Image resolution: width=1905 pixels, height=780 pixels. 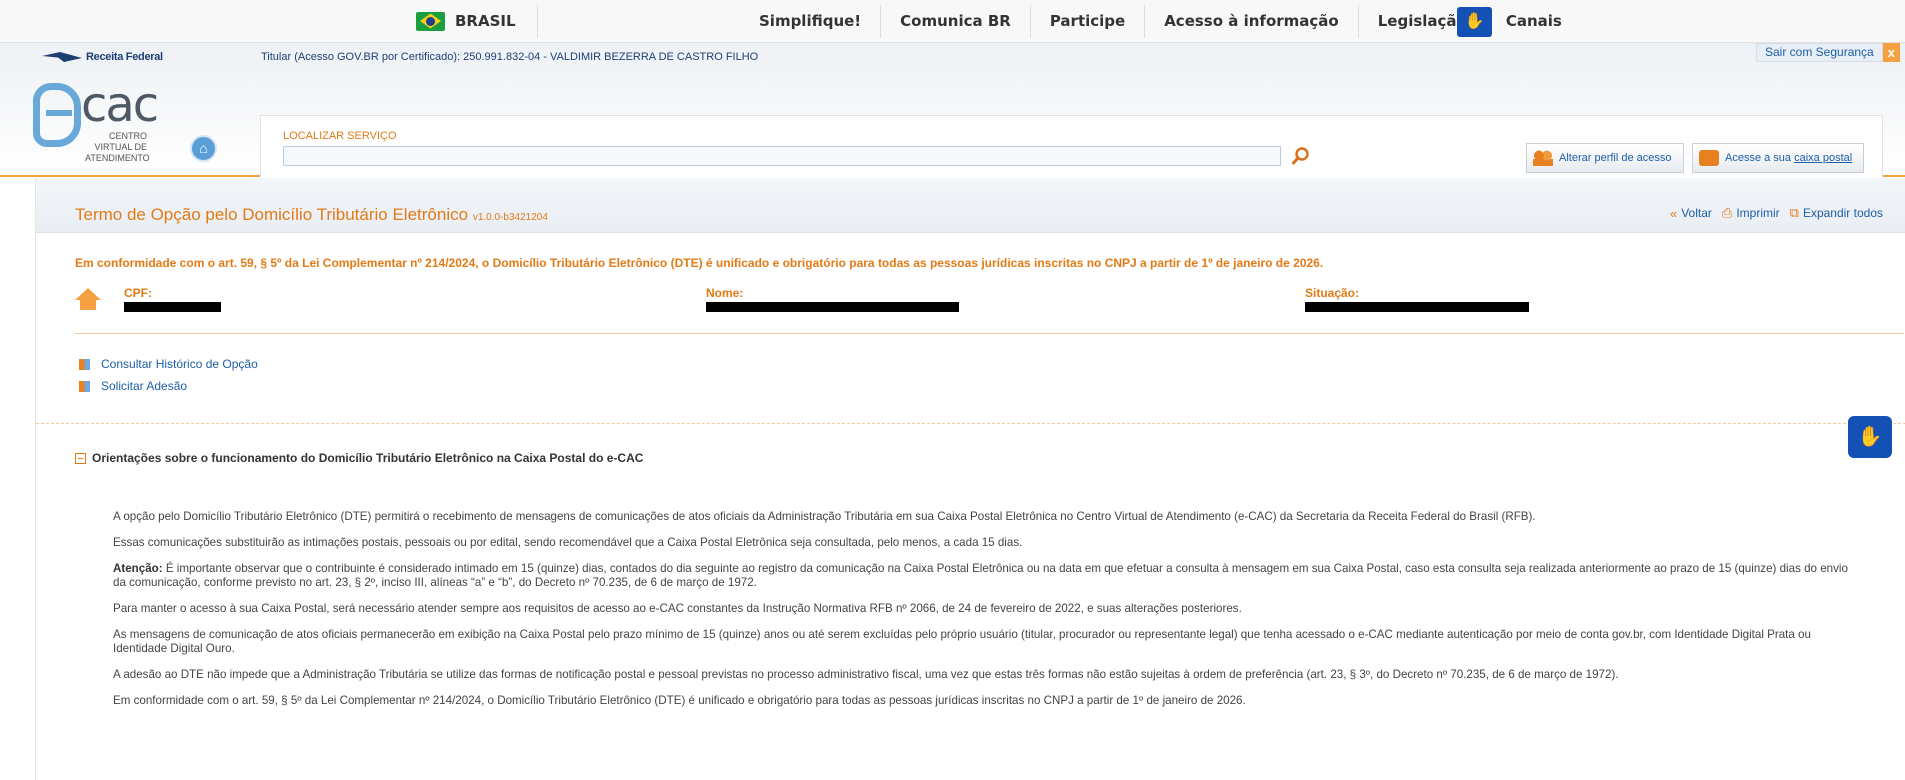 What do you see at coordinates (510, 217) in the screenshot?
I see `version-label: v1.0.0-b3421204` at bounding box center [510, 217].